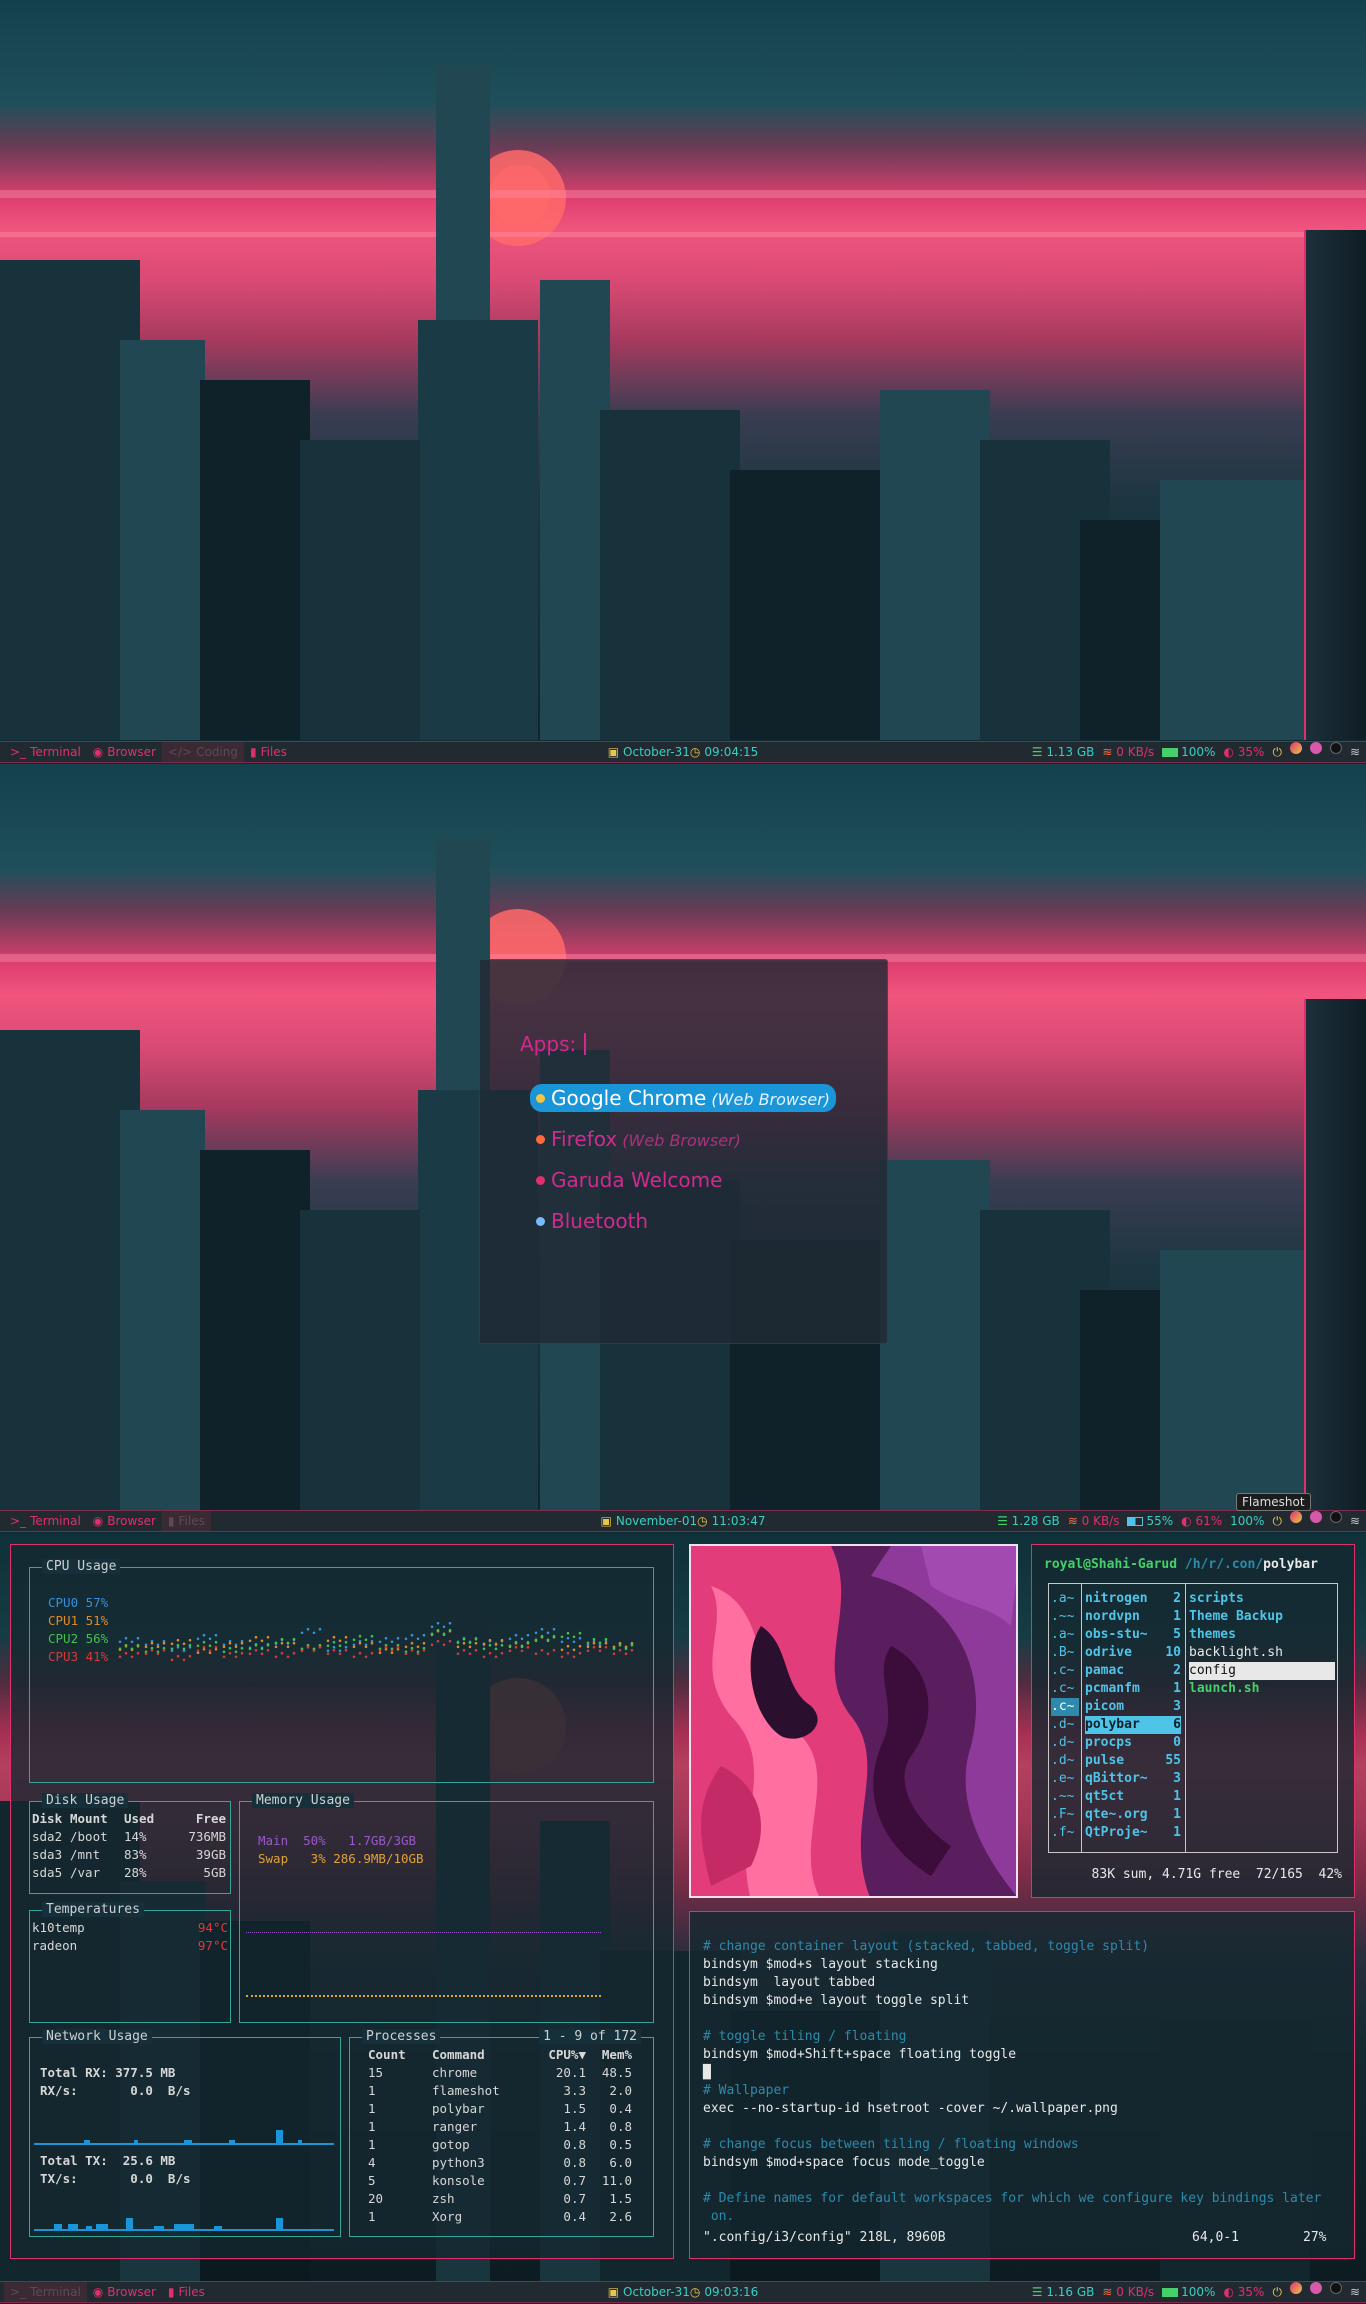 This screenshot has height=2304, width=1366. What do you see at coordinates (1133, 1761) in the screenshot?
I see `dir-entry-pulse: pulse 55` at bounding box center [1133, 1761].